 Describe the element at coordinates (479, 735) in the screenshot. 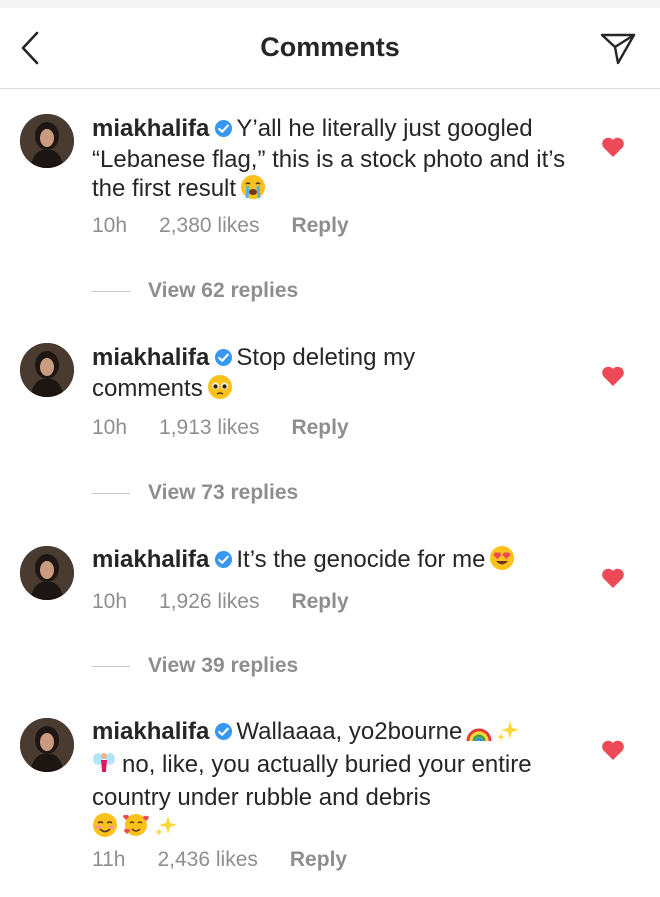

I see `rainbow-icon` at that location.